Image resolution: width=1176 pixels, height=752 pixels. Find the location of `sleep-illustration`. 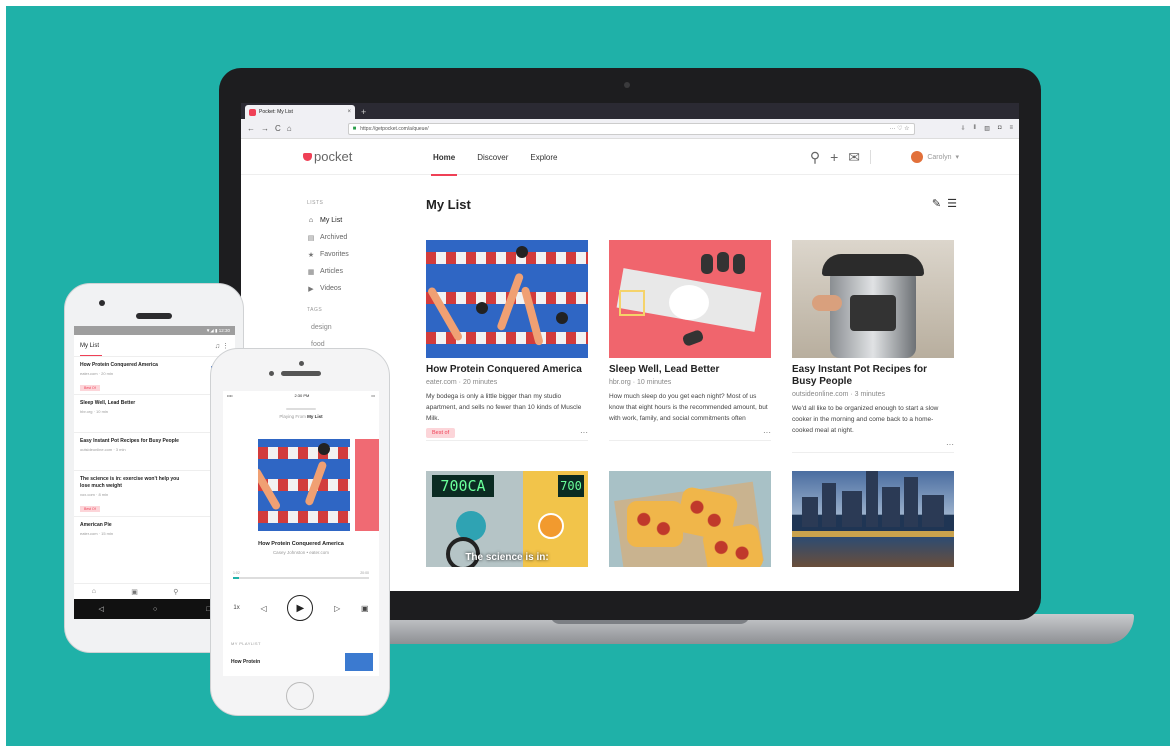

sleep-illustration is located at coordinates (690, 299).